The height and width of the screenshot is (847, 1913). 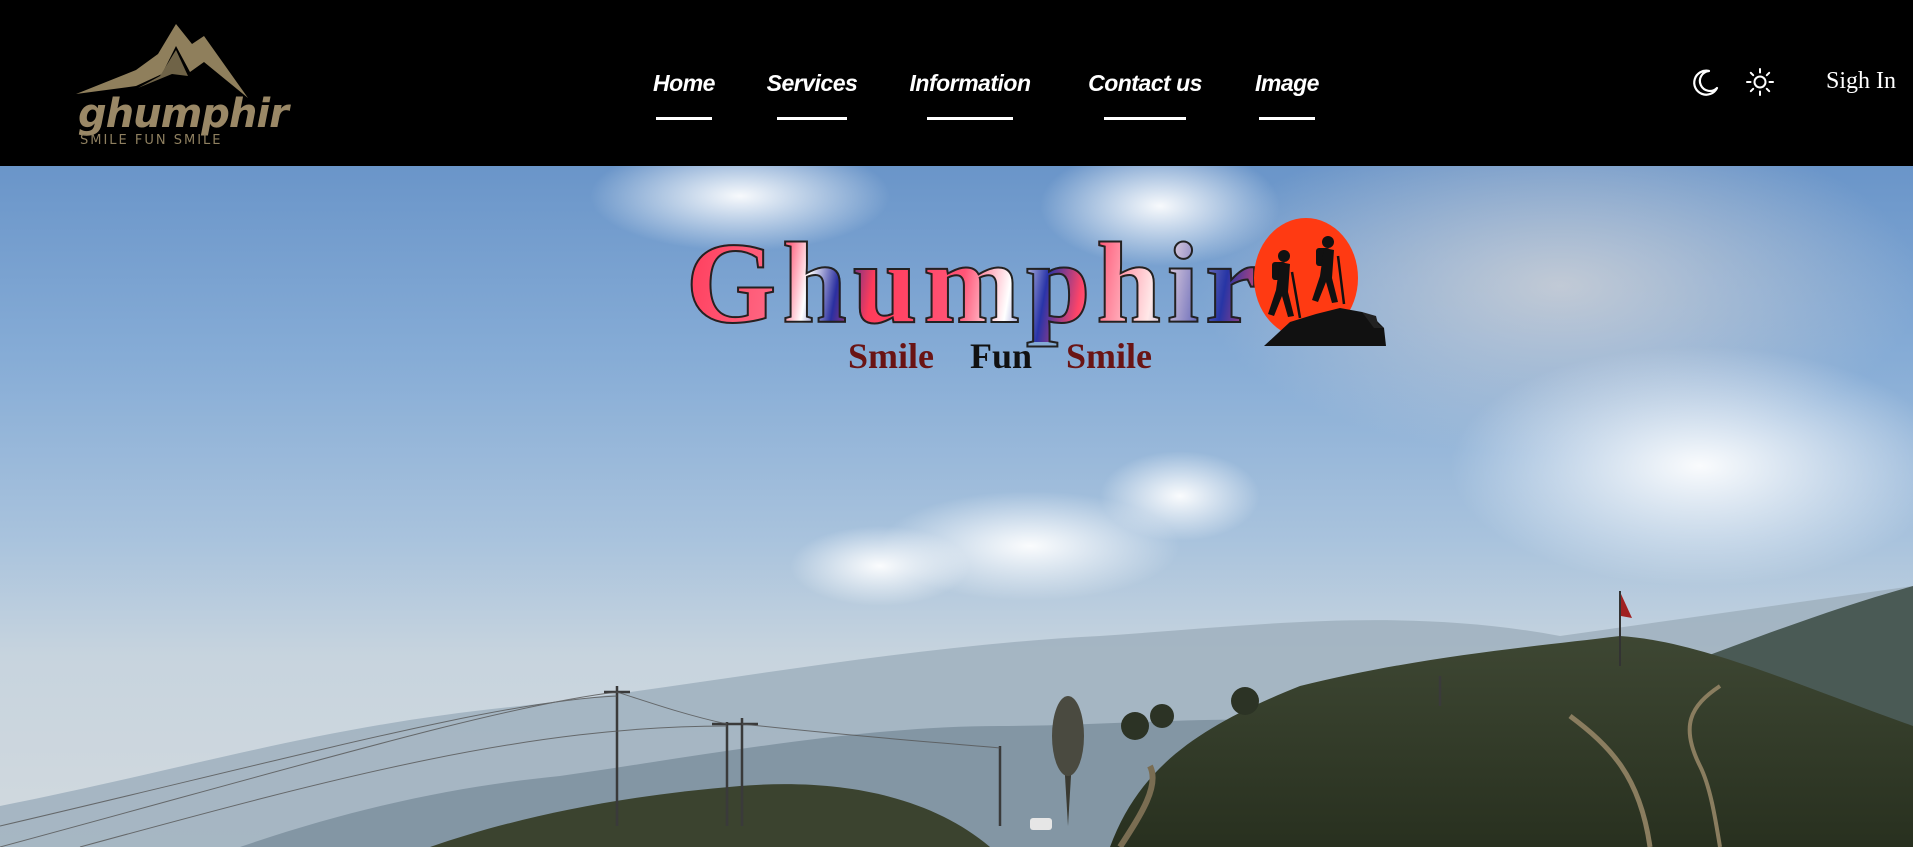 I want to click on nav-information: Information, so click(x=970, y=96).